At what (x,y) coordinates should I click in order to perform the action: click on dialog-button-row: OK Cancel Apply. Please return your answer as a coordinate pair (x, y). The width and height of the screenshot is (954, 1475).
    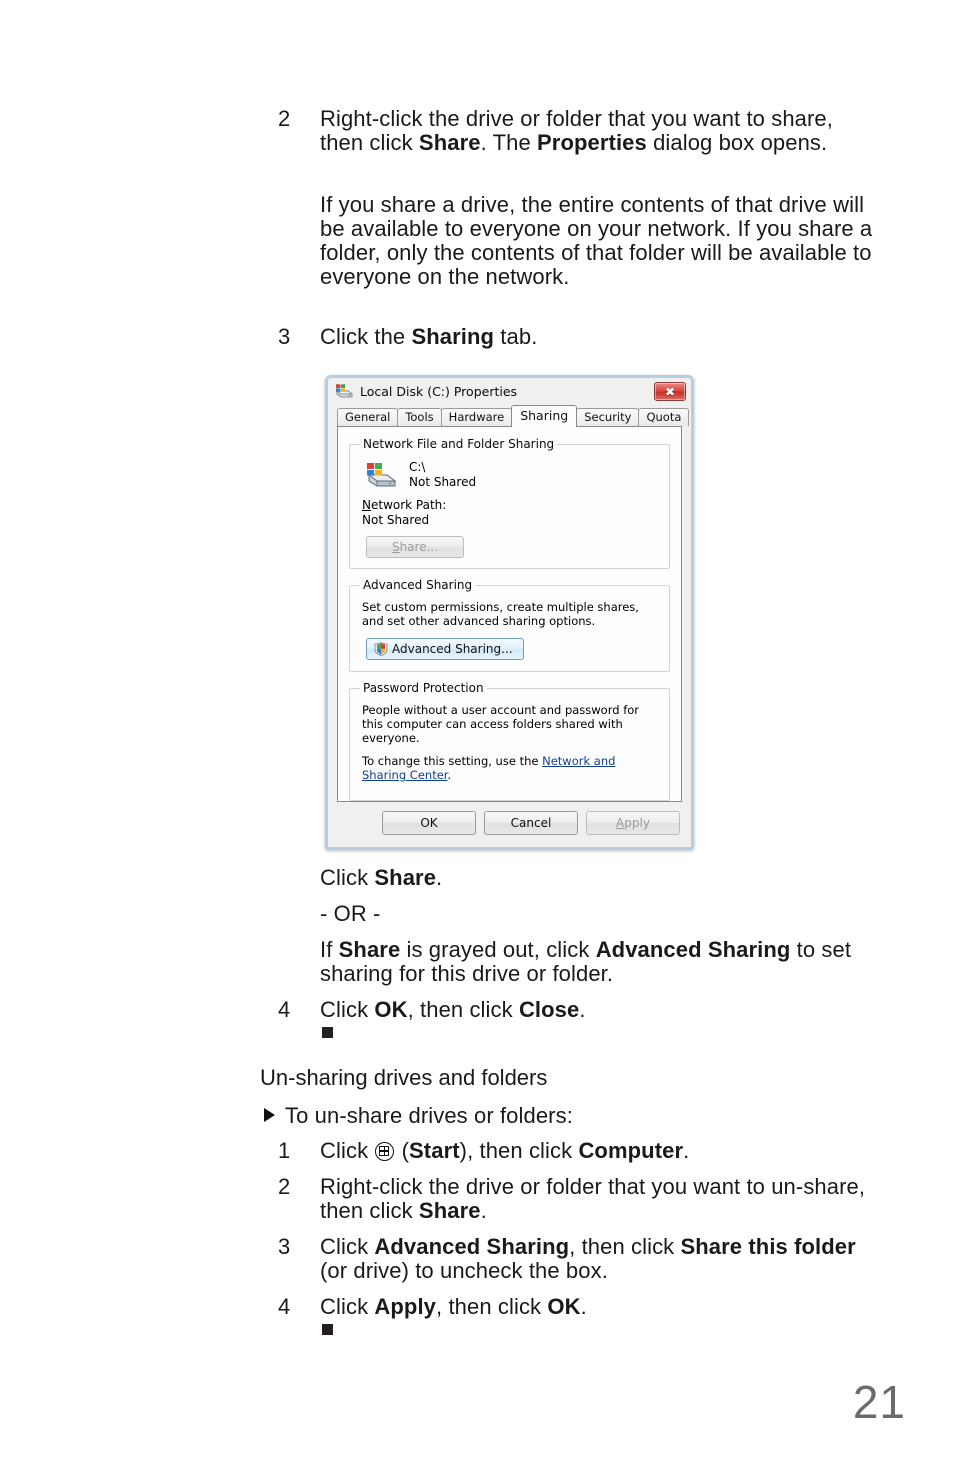
    Looking at the image, I should click on (509, 823).